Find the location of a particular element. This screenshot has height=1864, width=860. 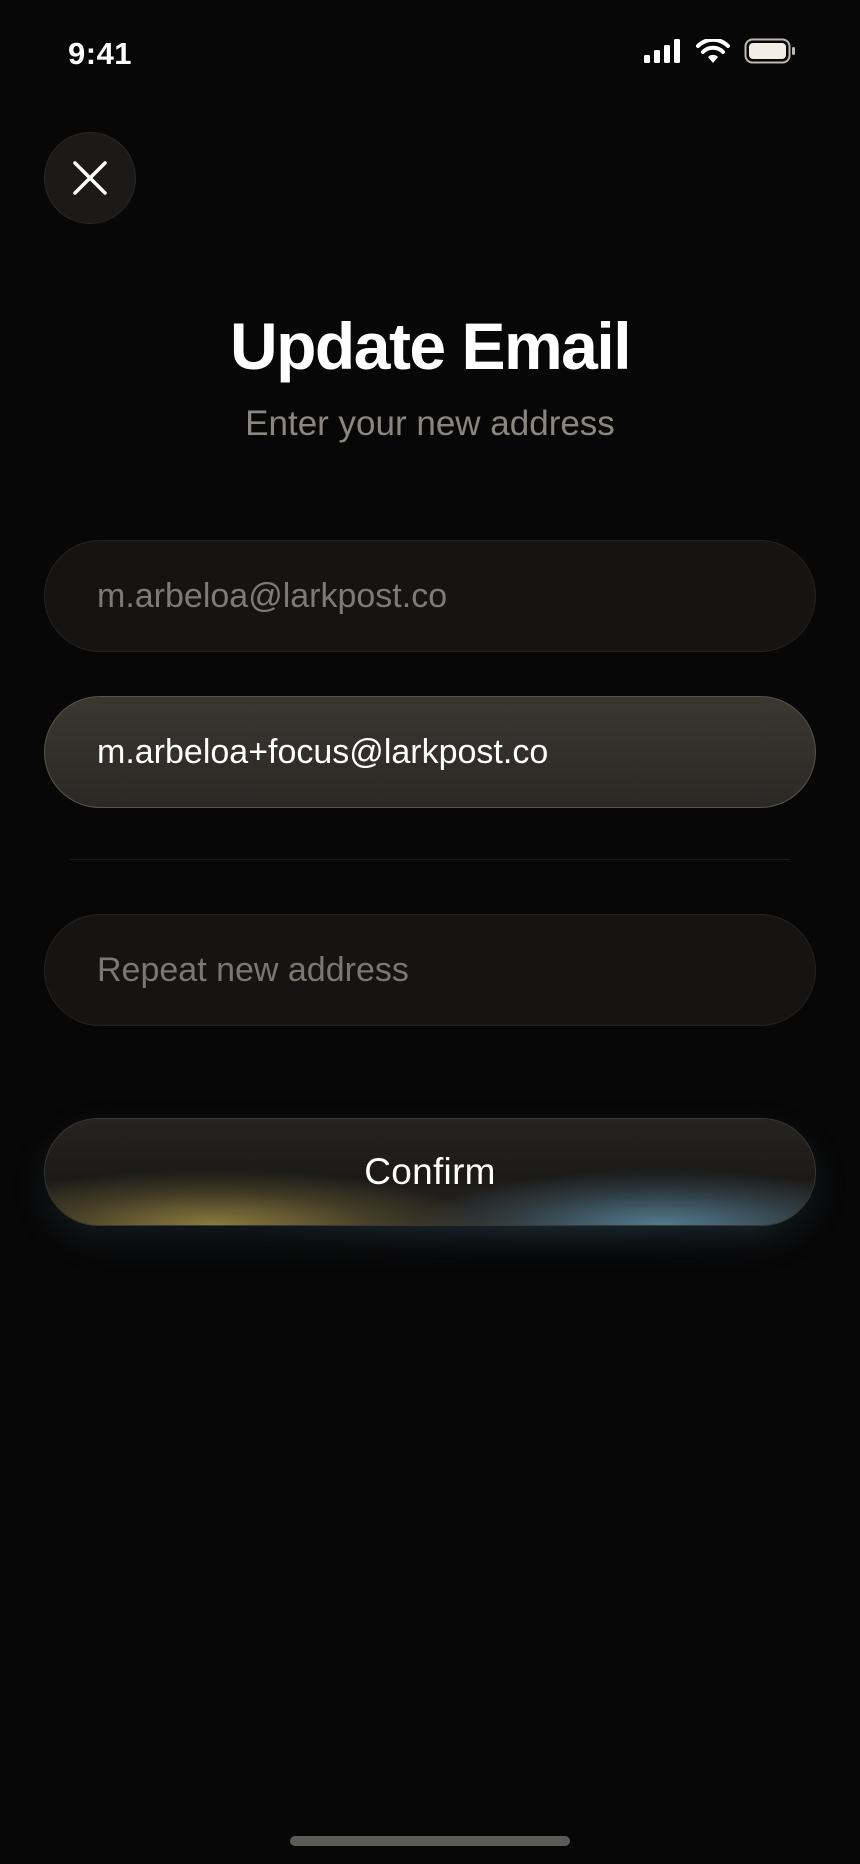

page-subtitle: Enter your new address is located at coordinates (430, 423).